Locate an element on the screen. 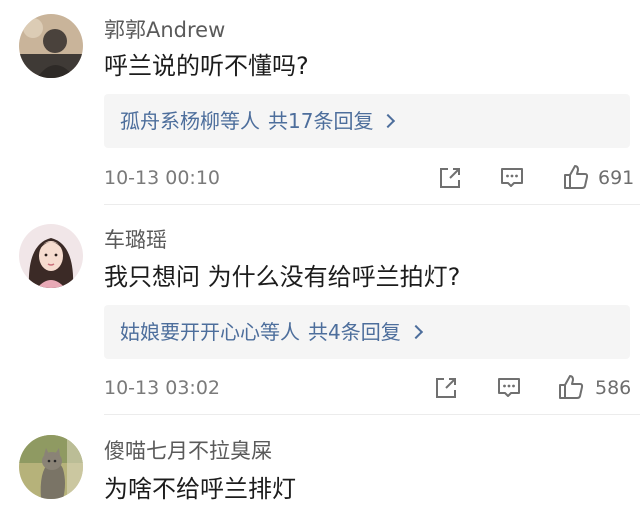 The width and height of the screenshot is (640, 511). like-count: 586 is located at coordinates (613, 388).